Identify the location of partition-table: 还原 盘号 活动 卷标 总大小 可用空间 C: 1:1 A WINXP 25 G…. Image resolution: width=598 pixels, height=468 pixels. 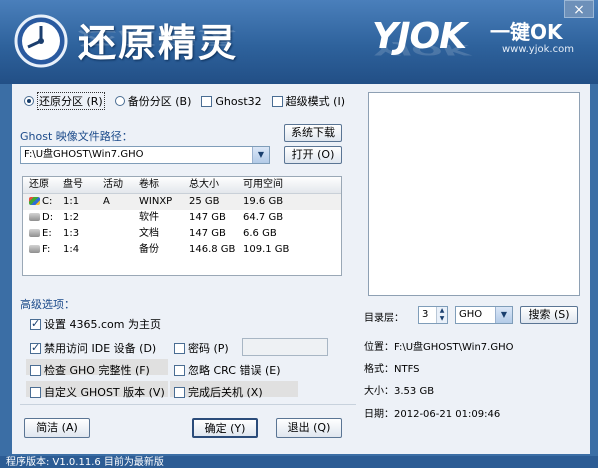
(182, 226).